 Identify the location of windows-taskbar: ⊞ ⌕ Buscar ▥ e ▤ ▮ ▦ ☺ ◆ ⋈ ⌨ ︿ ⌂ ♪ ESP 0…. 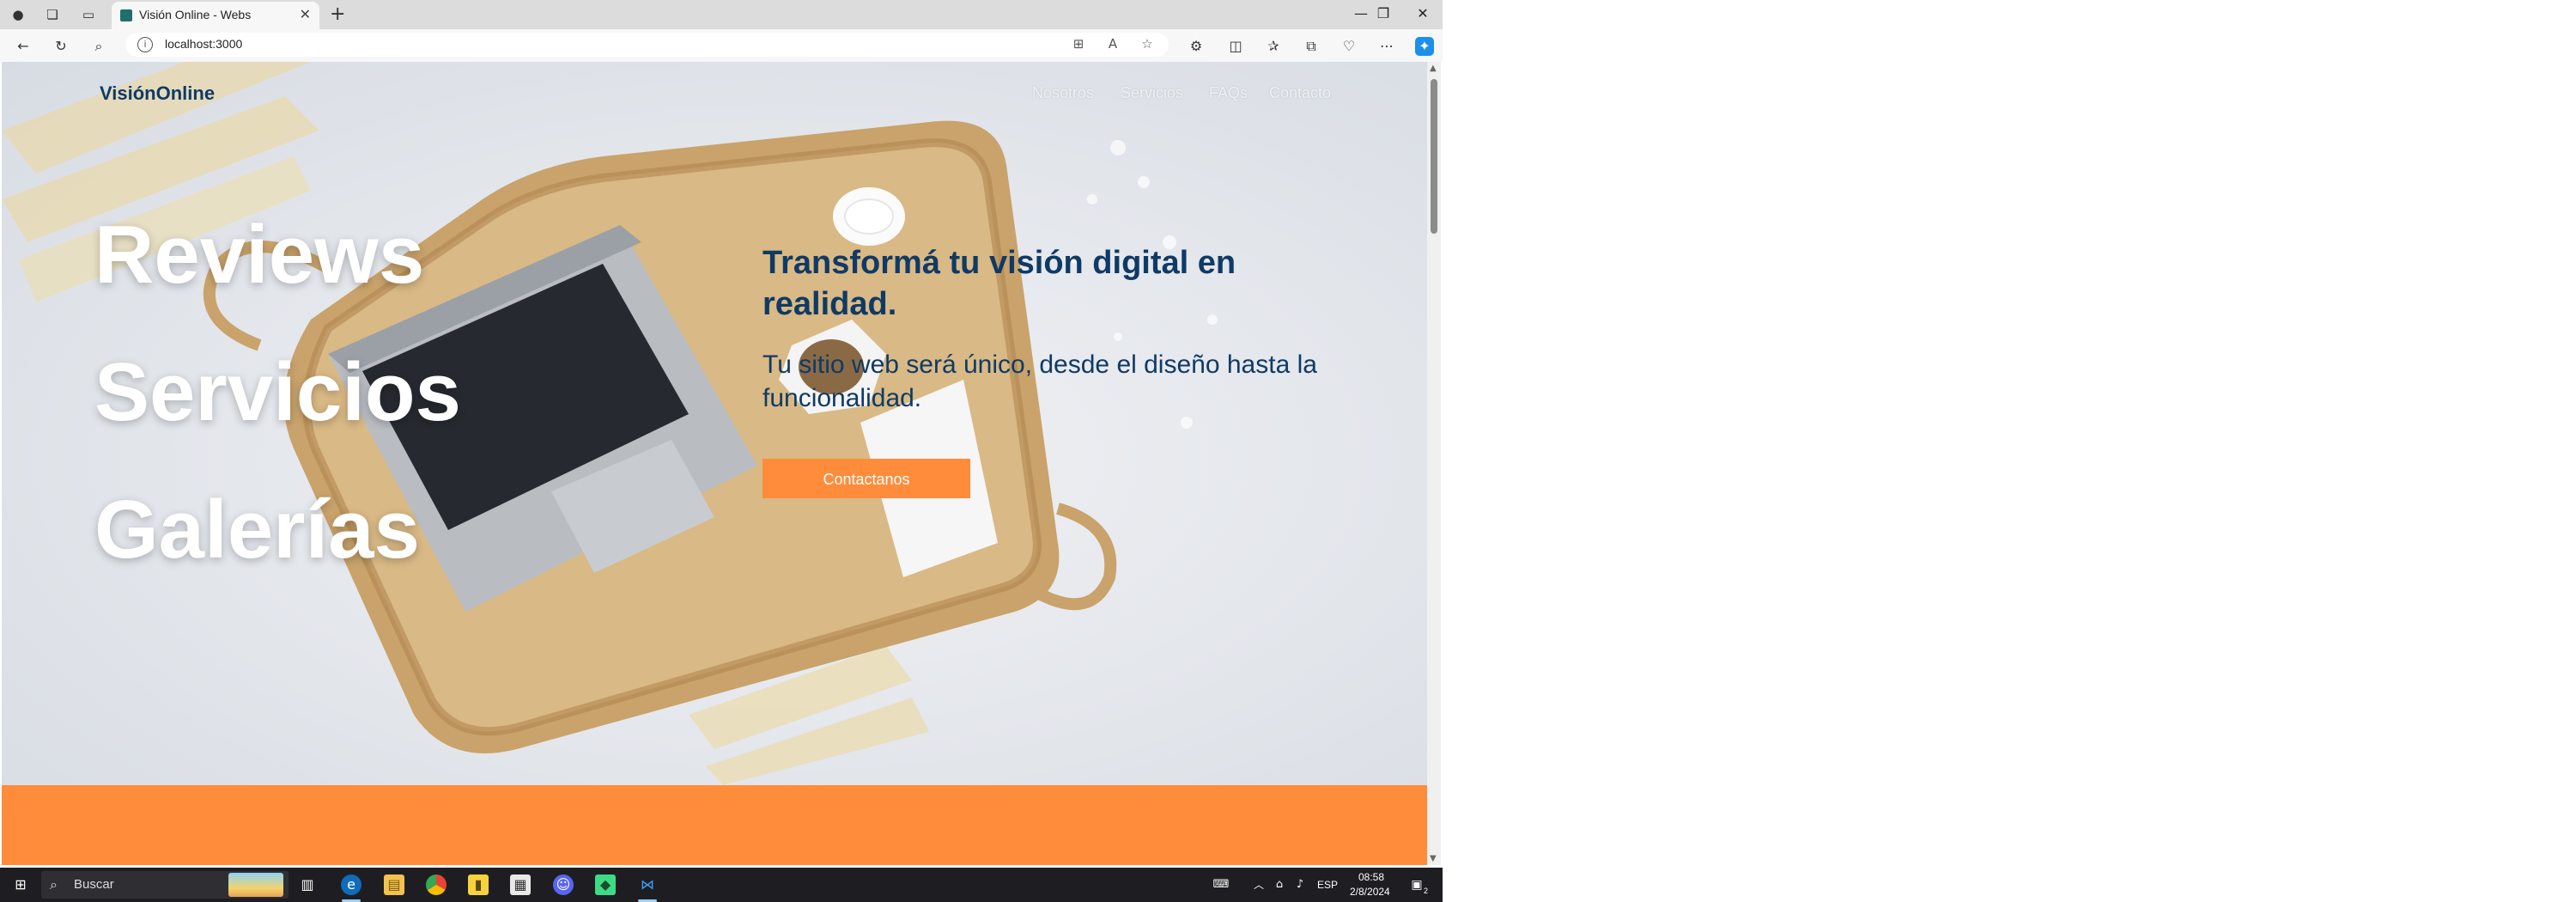
(722, 885).